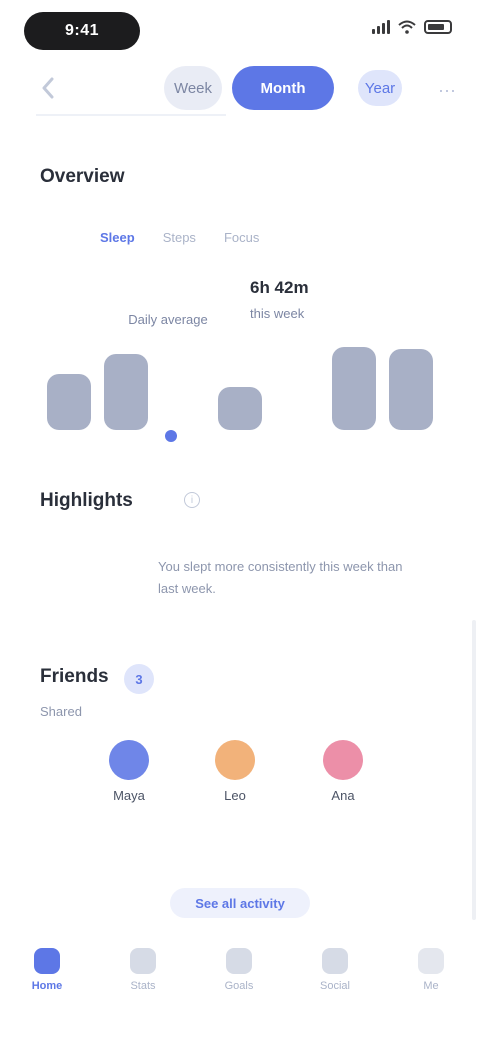  Describe the element at coordinates (82, 31) in the screenshot. I see `status-time: 9:41` at that location.